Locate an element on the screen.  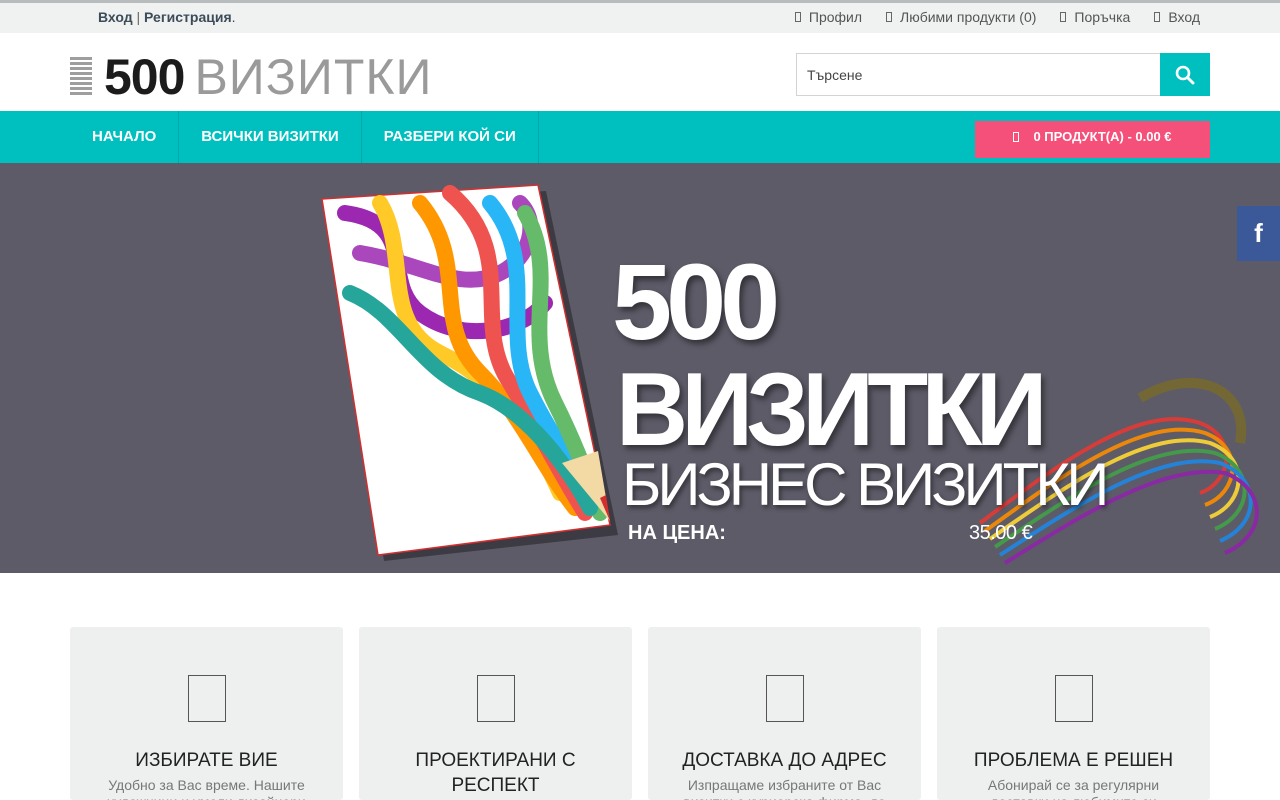
search-button is located at coordinates (1185, 74).